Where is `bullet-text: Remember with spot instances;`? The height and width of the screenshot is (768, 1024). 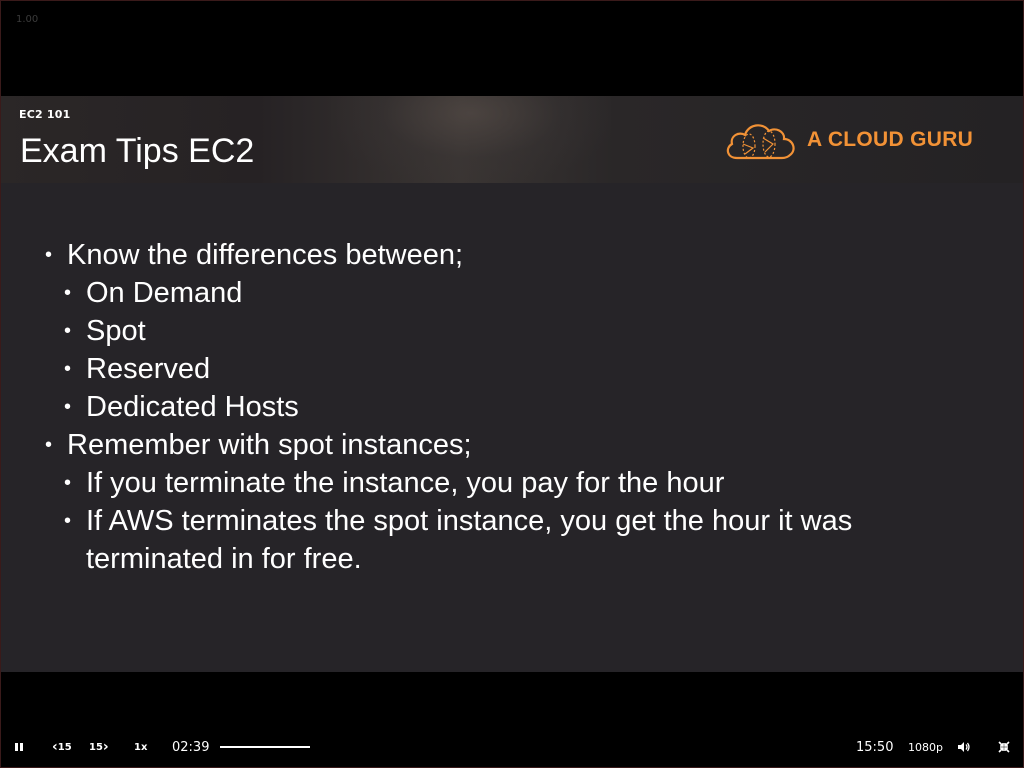
bullet-text: Remember with spot instances; is located at coordinates (269, 445).